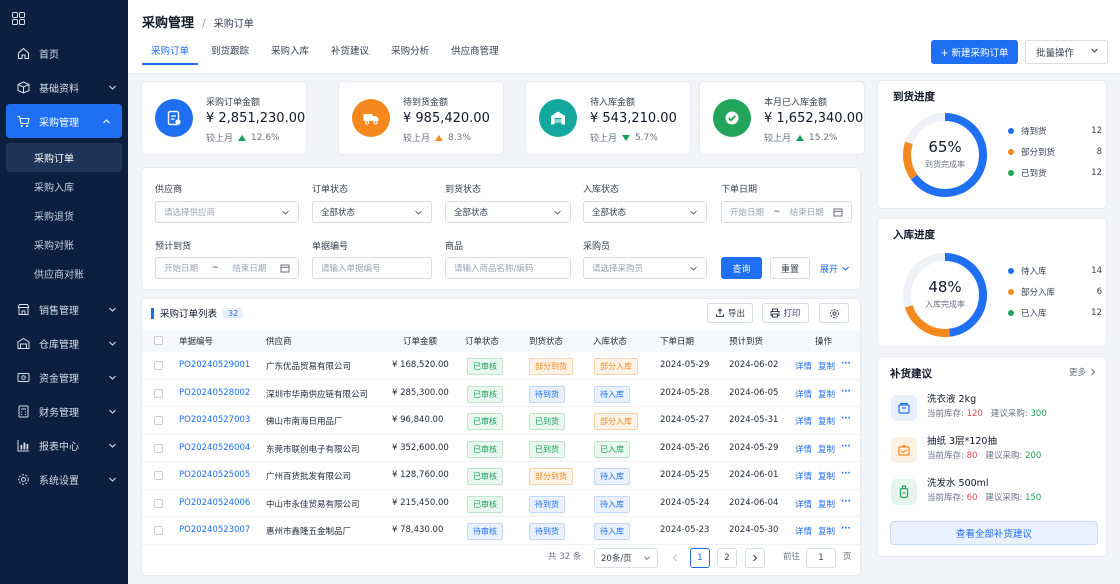 The height and width of the screenshot is (584, 1120). What do you see at coordinates (64, 121) in the screenshot?
I see `sidebar-item-purchase: 采购管理` at bounding box center [64, 121].